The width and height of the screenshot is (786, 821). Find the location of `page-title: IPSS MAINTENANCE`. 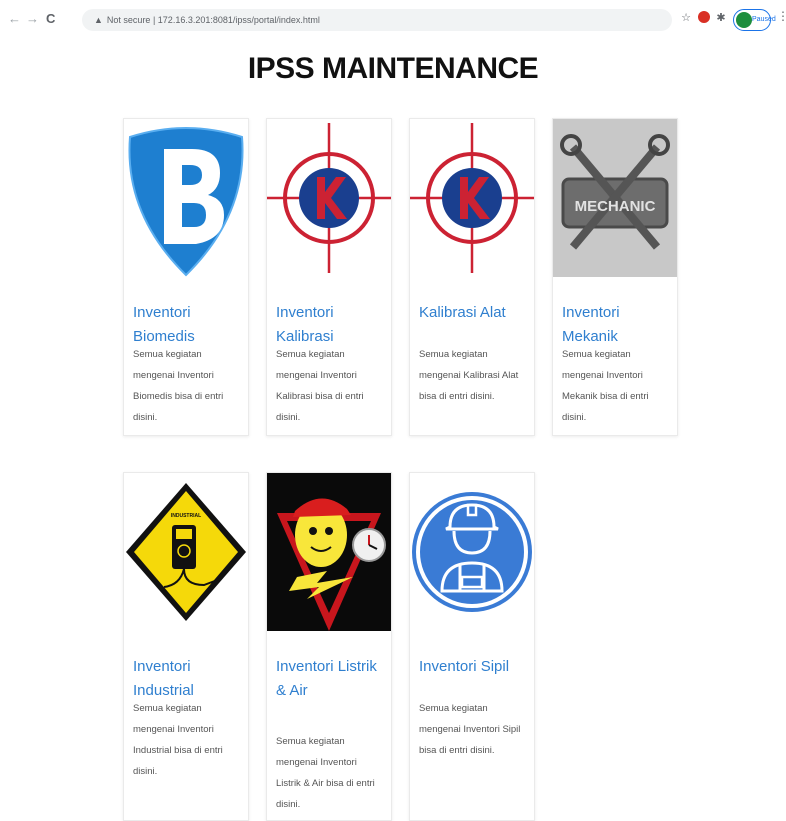

page-title: IPSS MAINTENANCE is located at coordinates (393, 68).